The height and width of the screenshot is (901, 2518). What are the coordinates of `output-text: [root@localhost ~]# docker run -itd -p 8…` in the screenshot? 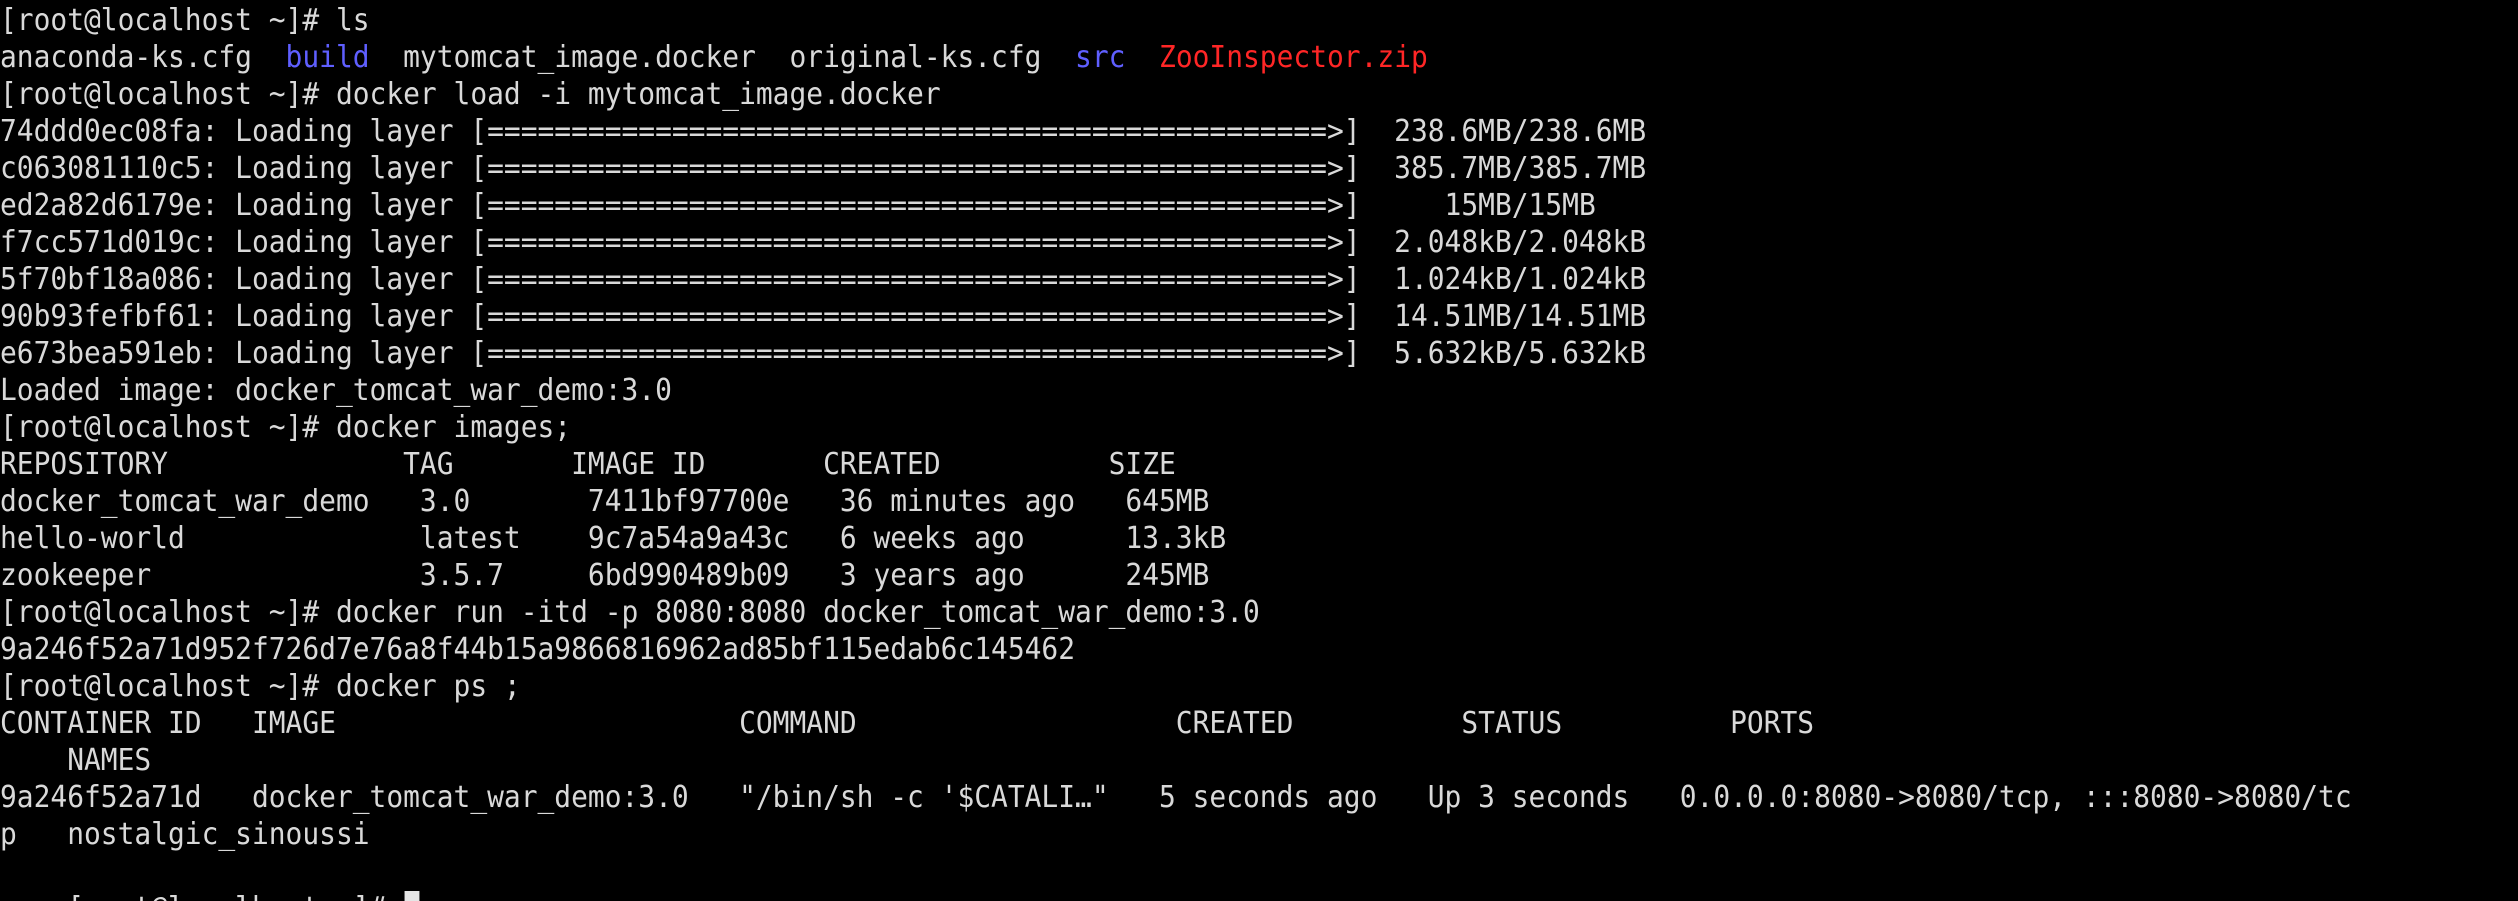 It's located at (630, 612).